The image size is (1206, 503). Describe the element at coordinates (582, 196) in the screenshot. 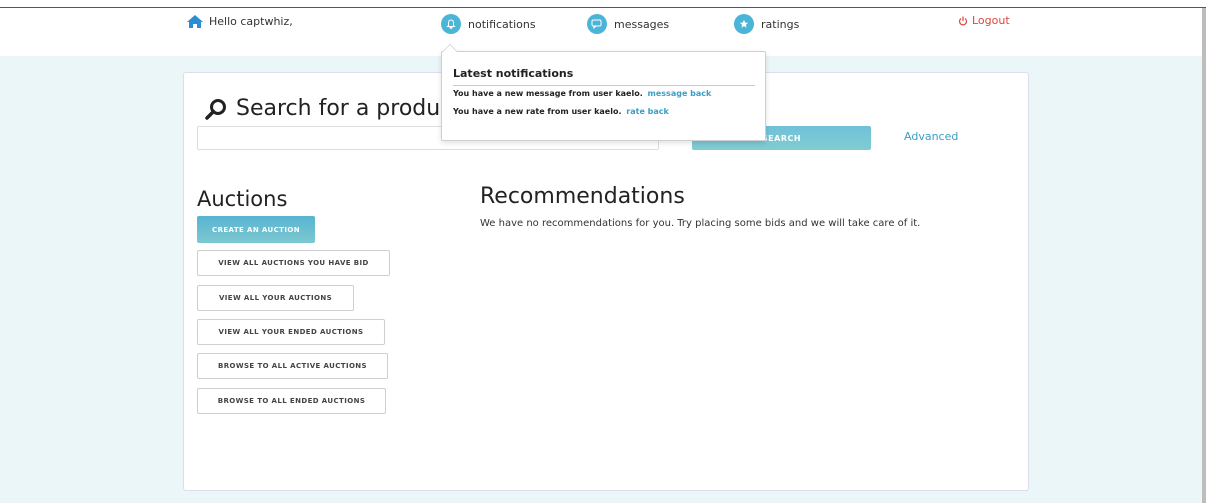

I see `recommendations-heading: Recommendations` at that location.